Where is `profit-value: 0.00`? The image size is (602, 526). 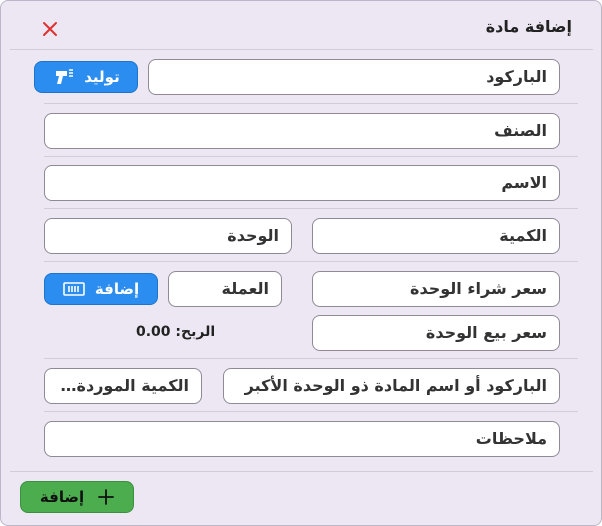
profit-value: 0.00 is located at coordinates (153, 332).